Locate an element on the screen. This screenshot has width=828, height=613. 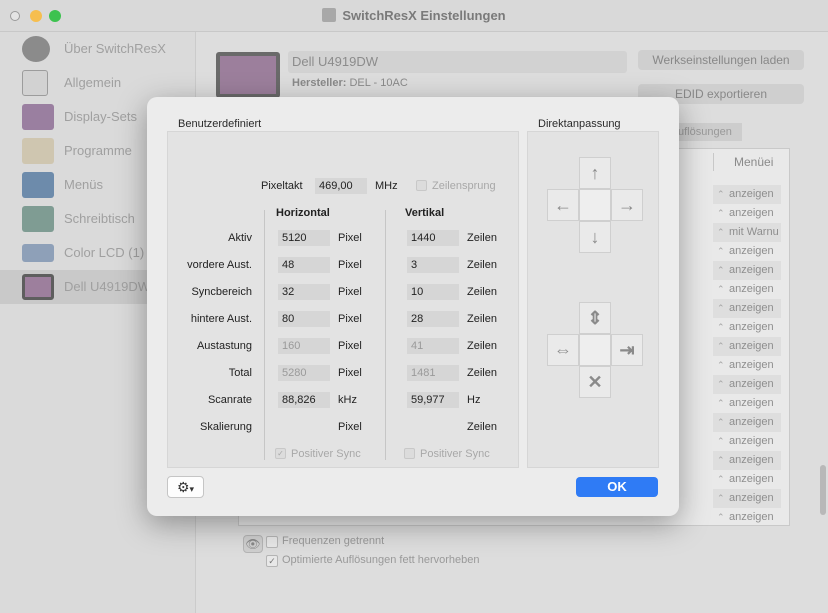
timing-row-scaling: Skalierung Pixel Zeilen is located at coordinates (344, 431).